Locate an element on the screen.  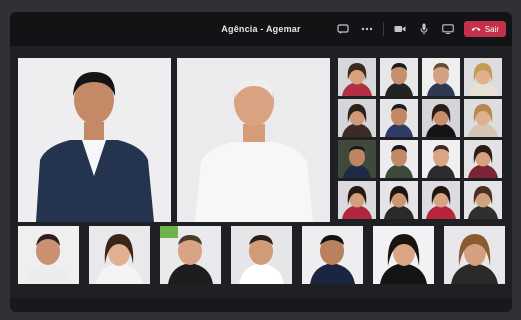
camera-icon is located at coordinates (400, 29).